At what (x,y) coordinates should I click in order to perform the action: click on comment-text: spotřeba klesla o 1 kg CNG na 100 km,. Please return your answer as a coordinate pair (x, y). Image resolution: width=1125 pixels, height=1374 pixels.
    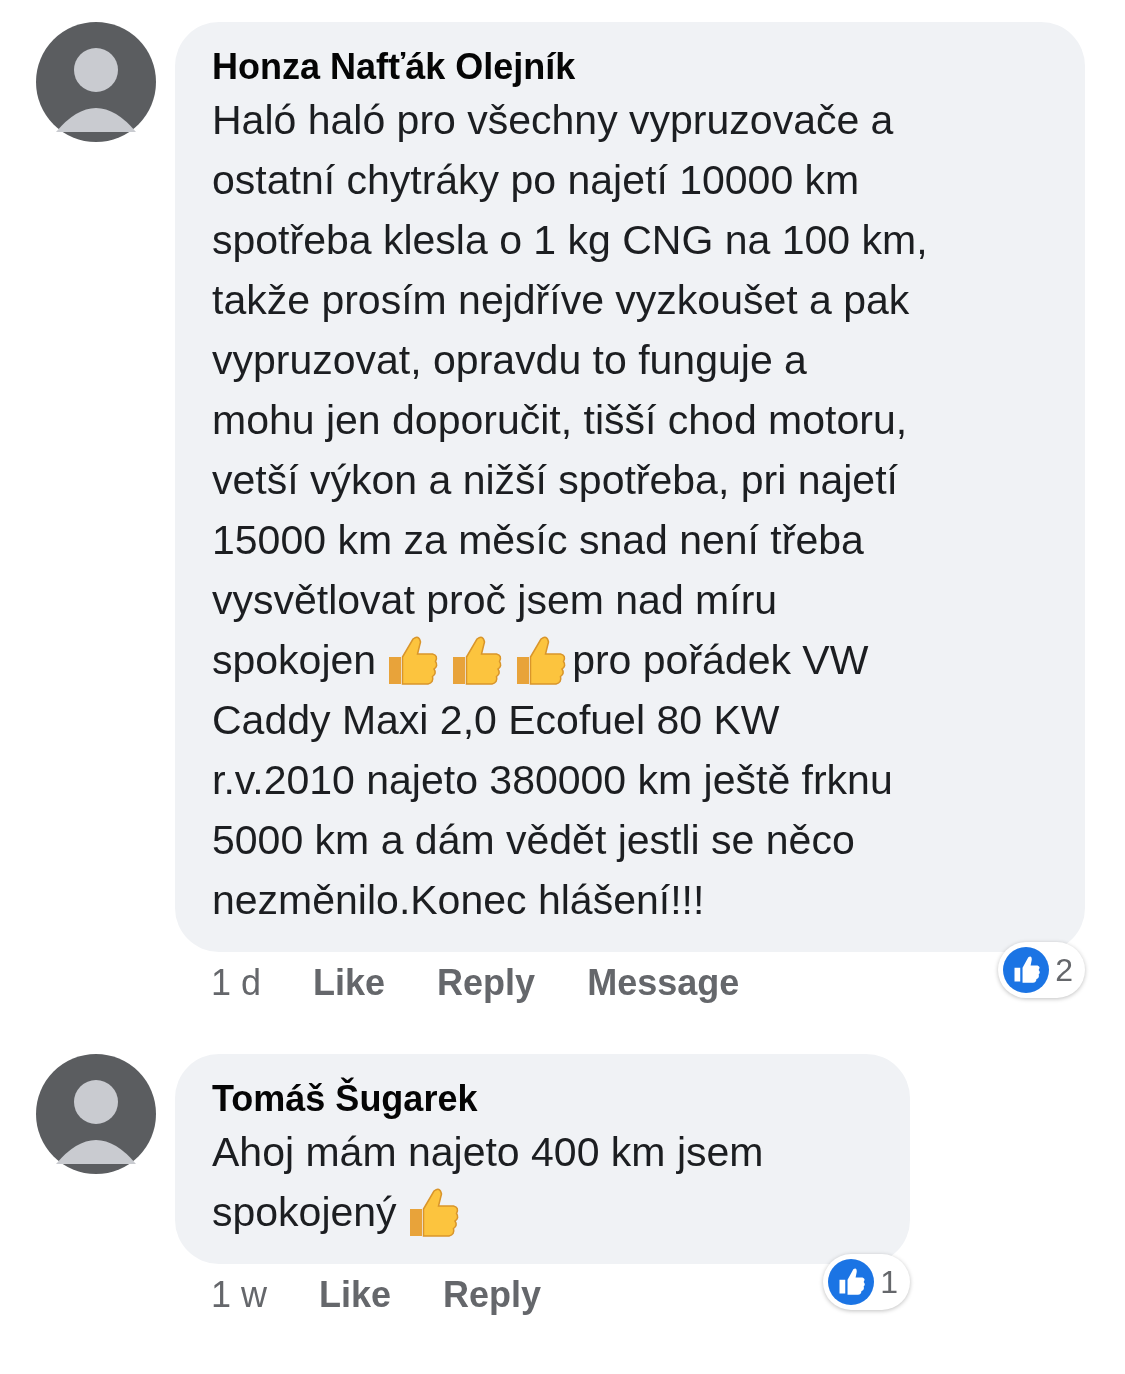
    Looking at the image, I should click on (570, 240).